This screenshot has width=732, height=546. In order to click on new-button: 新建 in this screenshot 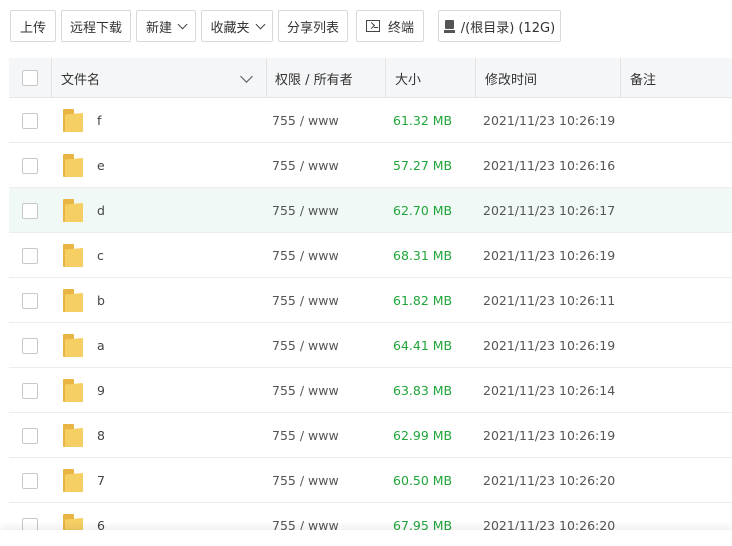, I will do `click(166, 26)`.